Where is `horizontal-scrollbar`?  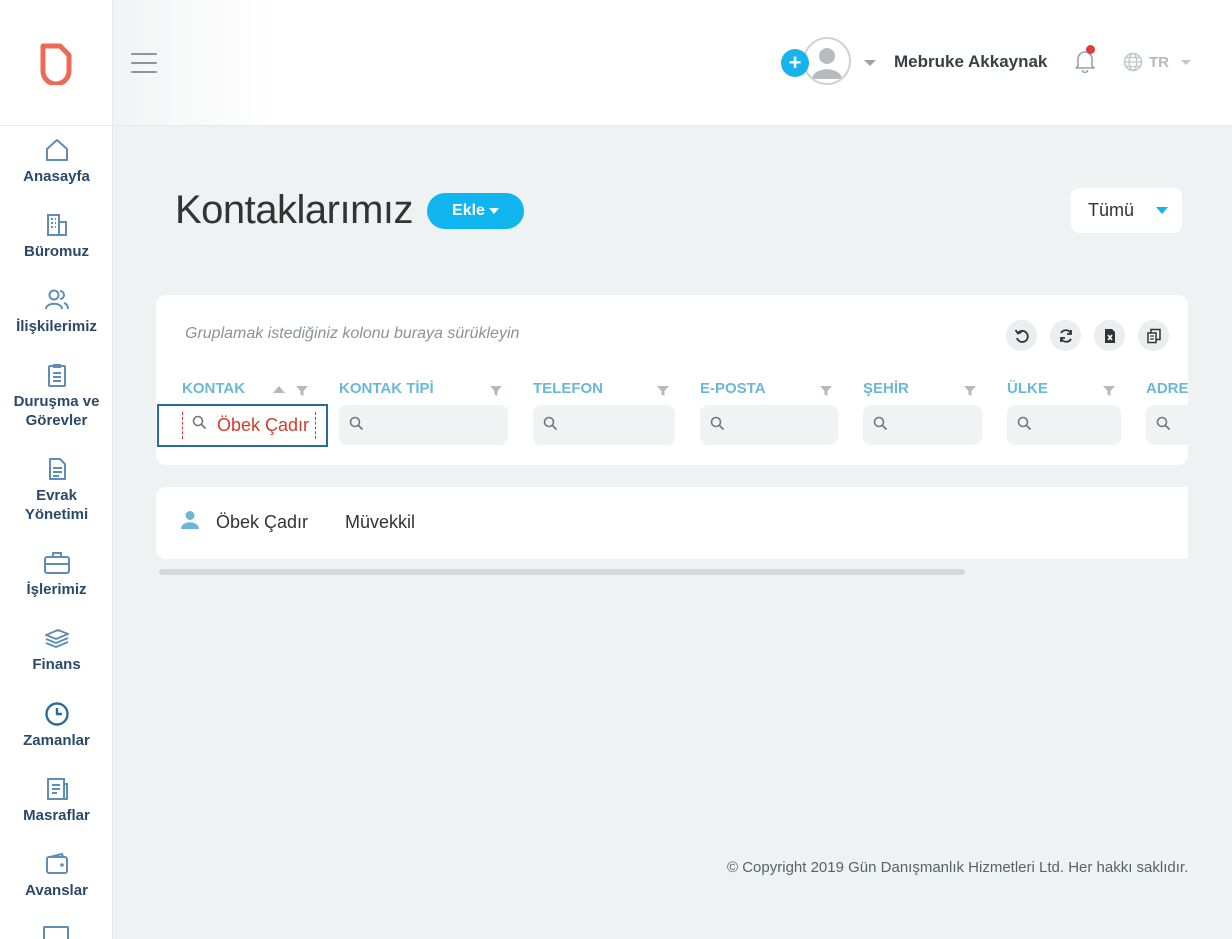
horizontal-scrollbar is located at coordinates (562, 572).